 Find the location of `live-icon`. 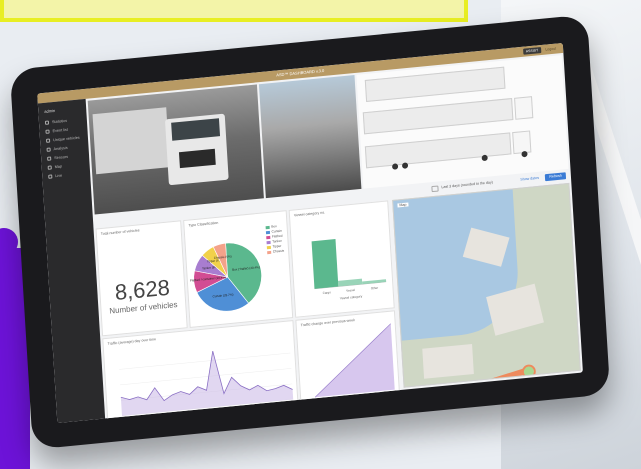

live-icon is located at coordinates (50, 176).